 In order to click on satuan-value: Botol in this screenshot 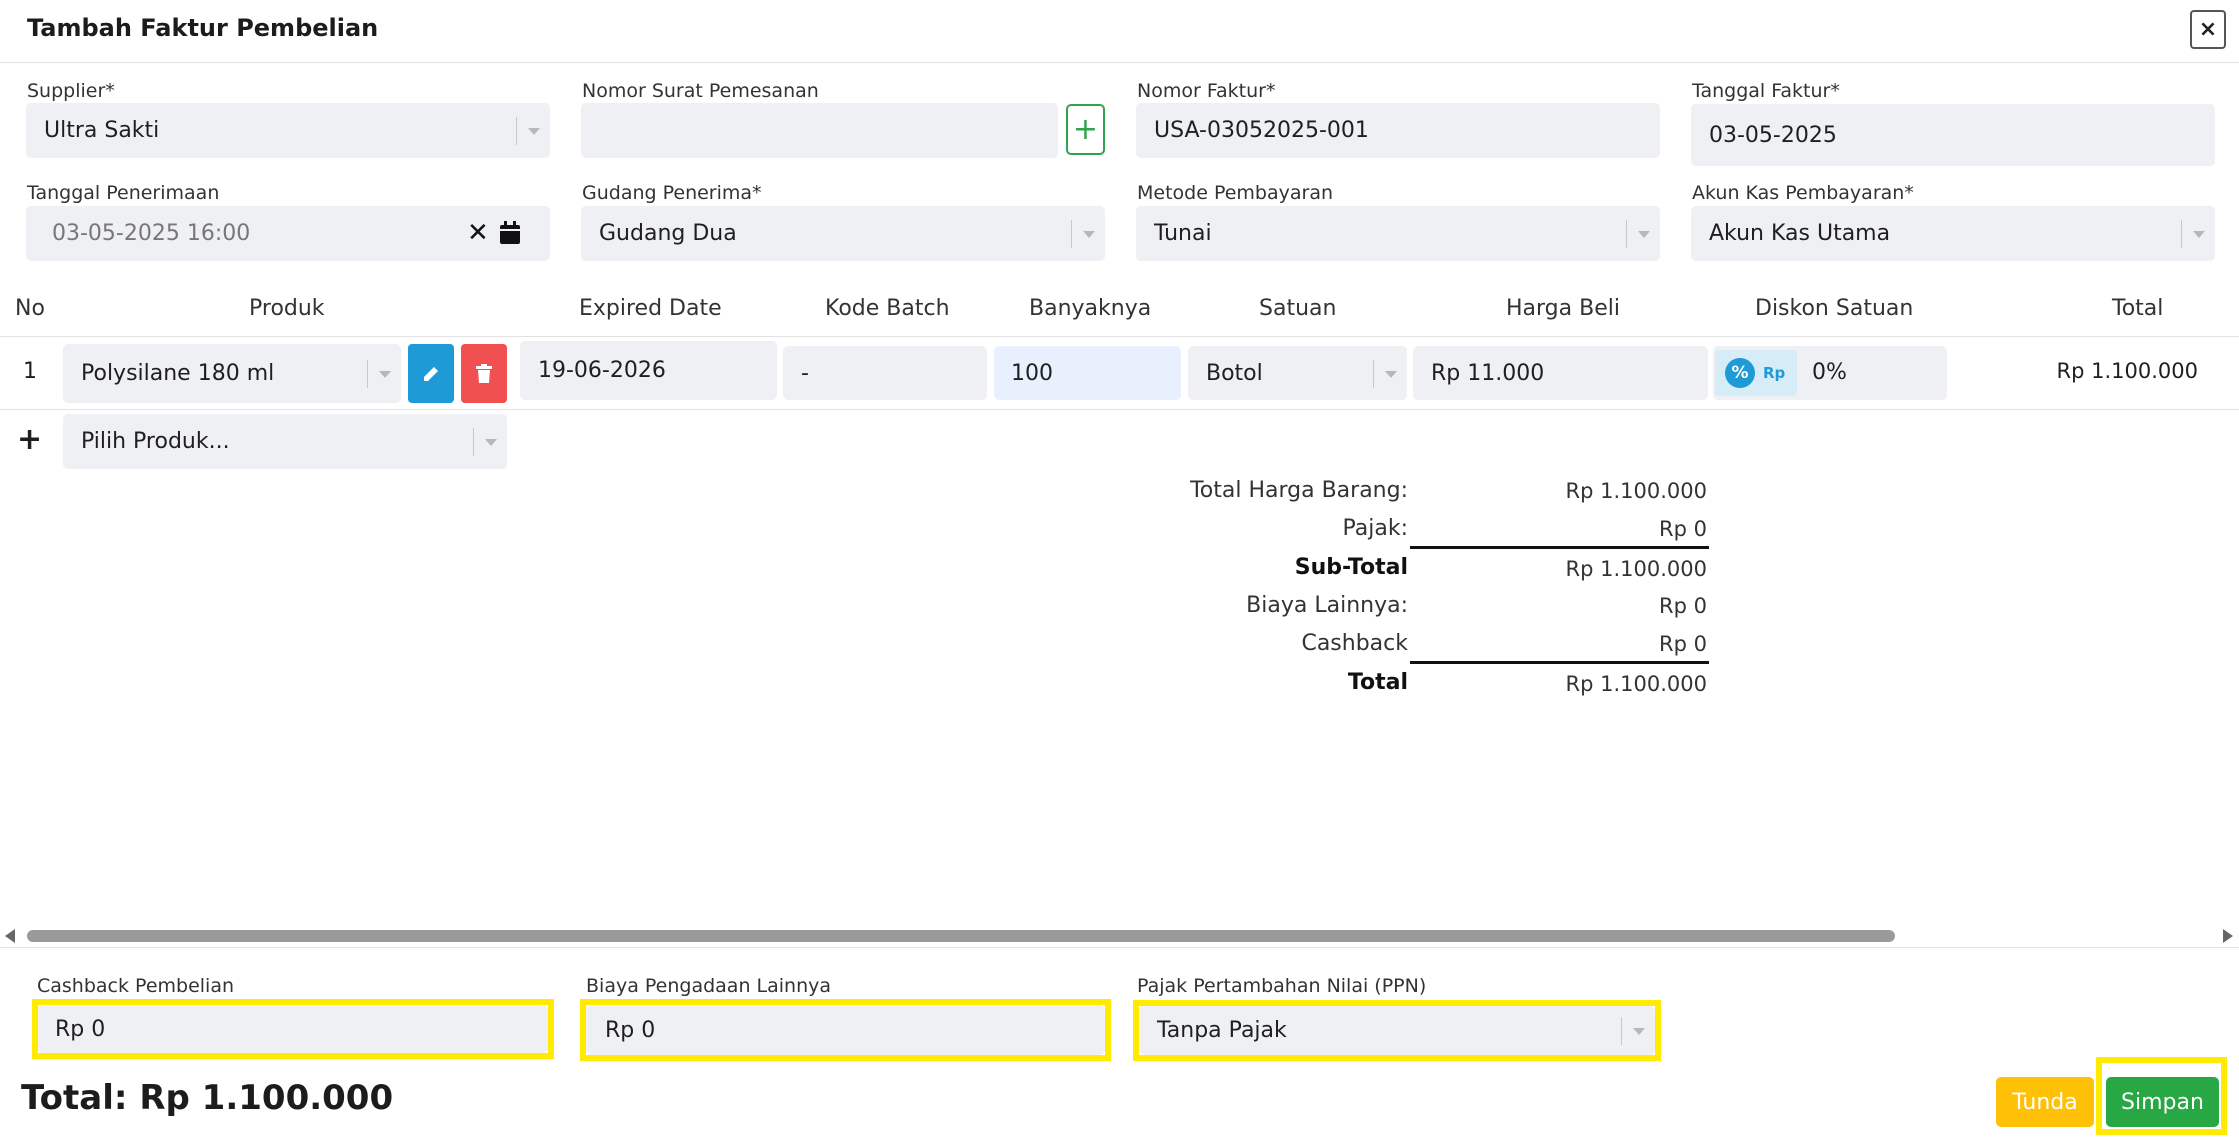, I will do `click(1234, 373)`.